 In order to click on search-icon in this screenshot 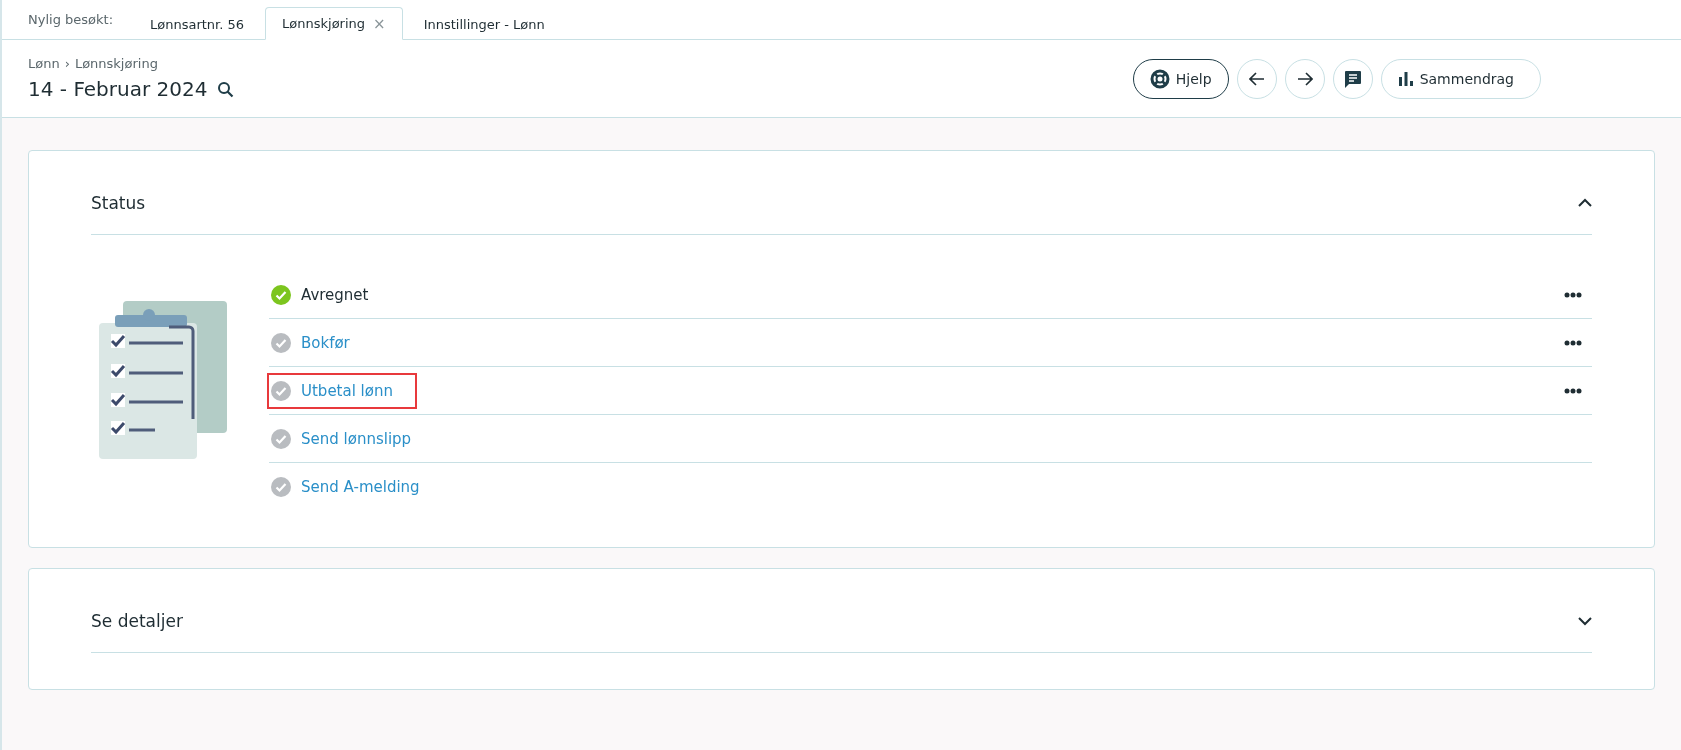, I will do `click(226, 89)`.